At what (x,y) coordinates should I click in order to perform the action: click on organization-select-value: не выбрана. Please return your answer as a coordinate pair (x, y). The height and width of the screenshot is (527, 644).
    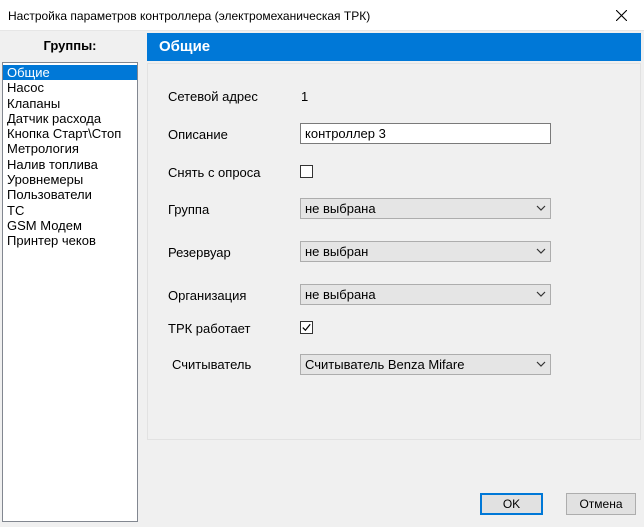
    Looking at the image, I should click on (340, 294).